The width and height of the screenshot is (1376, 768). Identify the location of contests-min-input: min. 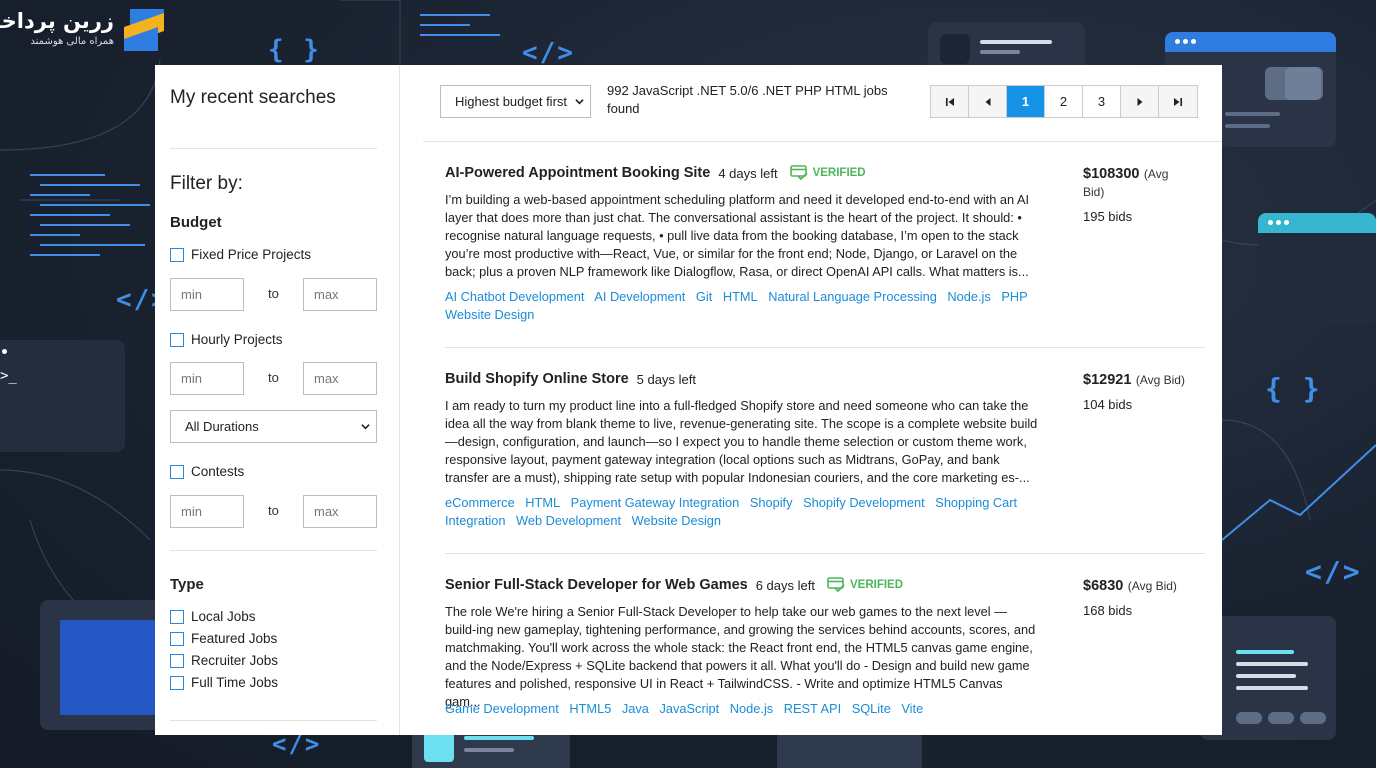
(207, 511).